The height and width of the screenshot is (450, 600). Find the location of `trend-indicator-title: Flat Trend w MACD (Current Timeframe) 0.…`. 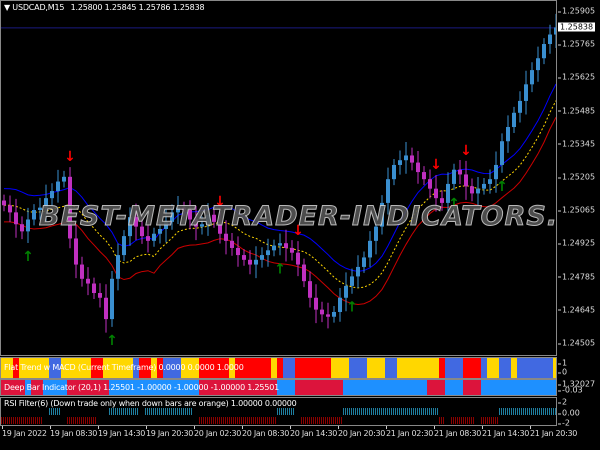

trend-indicator-title: Flat Trend w MACD (Current Timeframe) 0.… is located at coordinates (124, 367).